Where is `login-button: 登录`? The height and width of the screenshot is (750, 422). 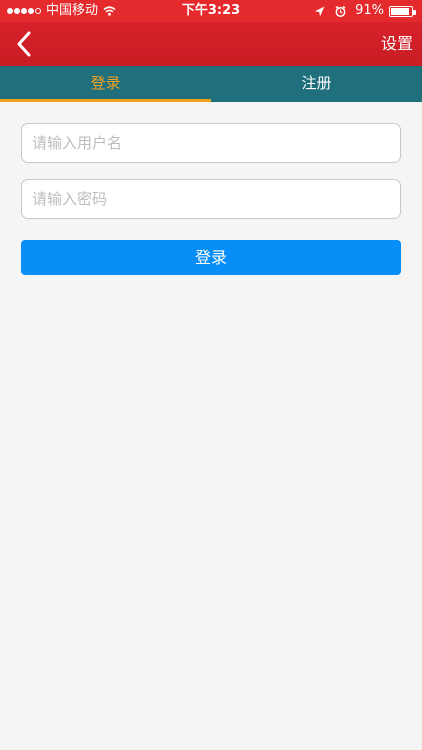 login-button: 登录 is located at coordinates (211, 257).